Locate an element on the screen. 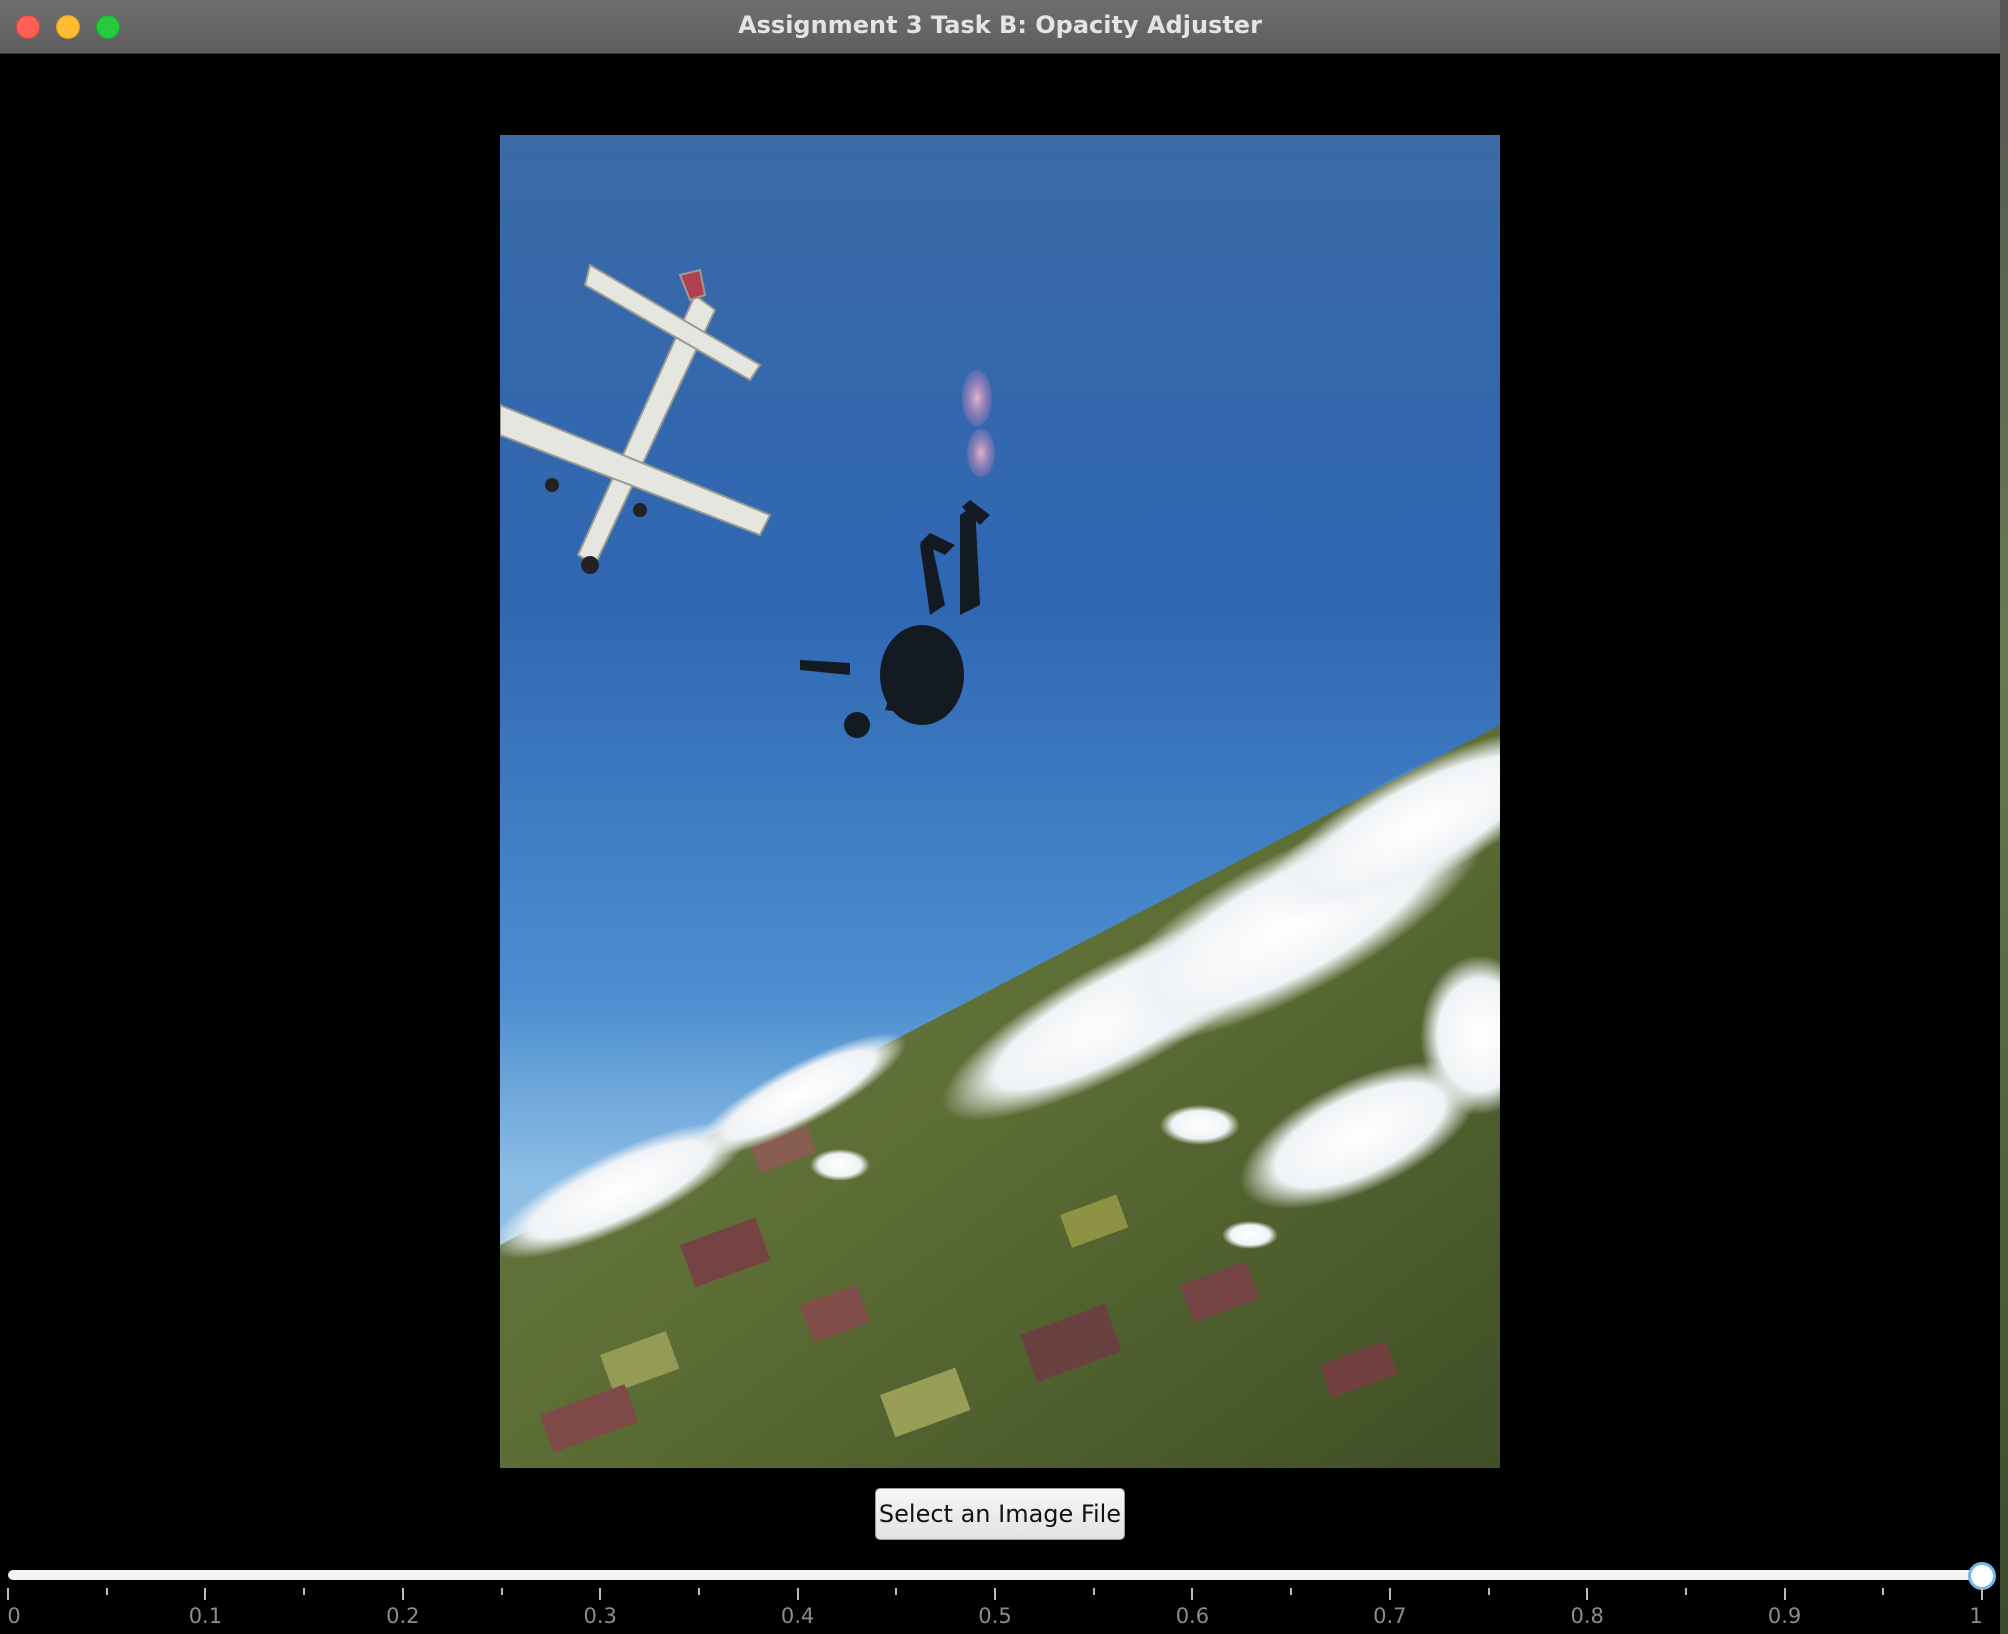 Image resolution: width=2008 pixels, height=1634 pixels. slider-tick-label: 0.2 is located at coordinates (403, 1616).